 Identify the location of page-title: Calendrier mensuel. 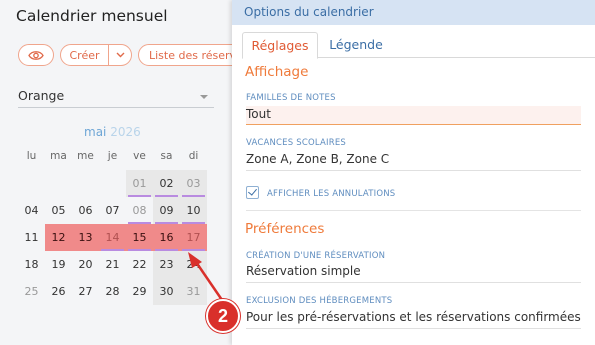
(92, 16).